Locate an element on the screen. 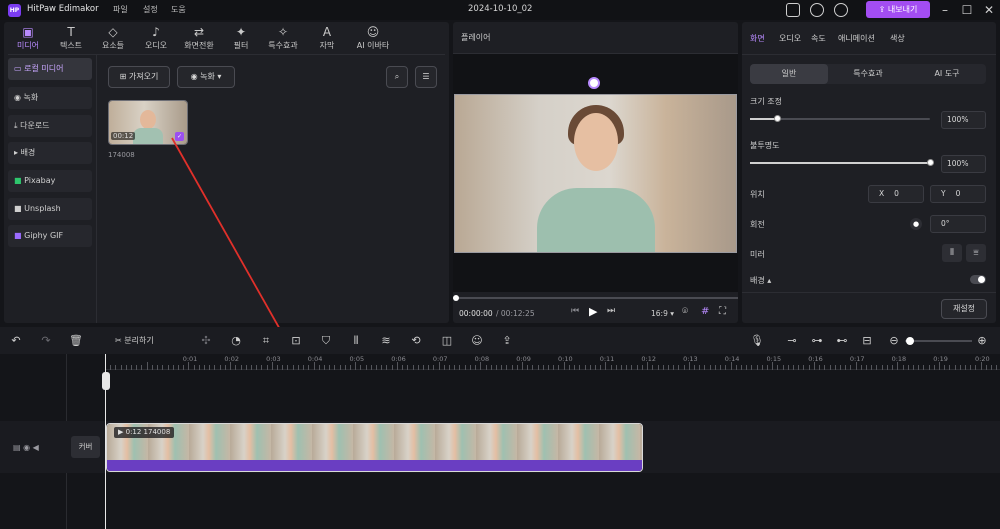 Image resolution: width=1000 pixels, height=529 pixels. speaker-icon: ◀ is located at coordinates (36, 447).